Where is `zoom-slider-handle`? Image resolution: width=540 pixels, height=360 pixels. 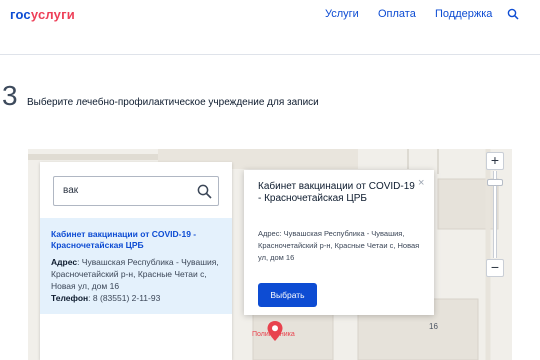 zoom-slider-handle is located at coordinates (495, 182).